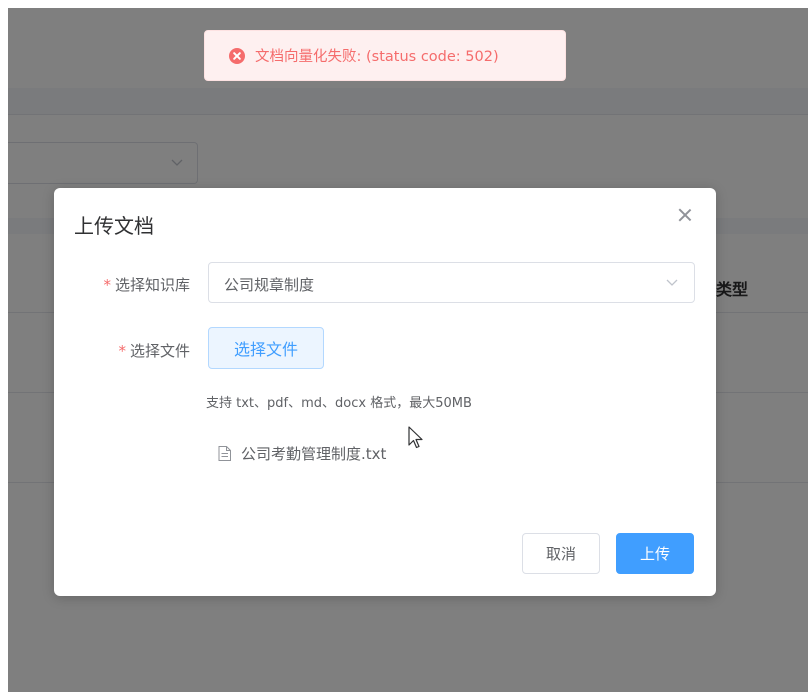  I want to click on selected-file-item: 公司考勤管理制度.txt, so click(302, 453).